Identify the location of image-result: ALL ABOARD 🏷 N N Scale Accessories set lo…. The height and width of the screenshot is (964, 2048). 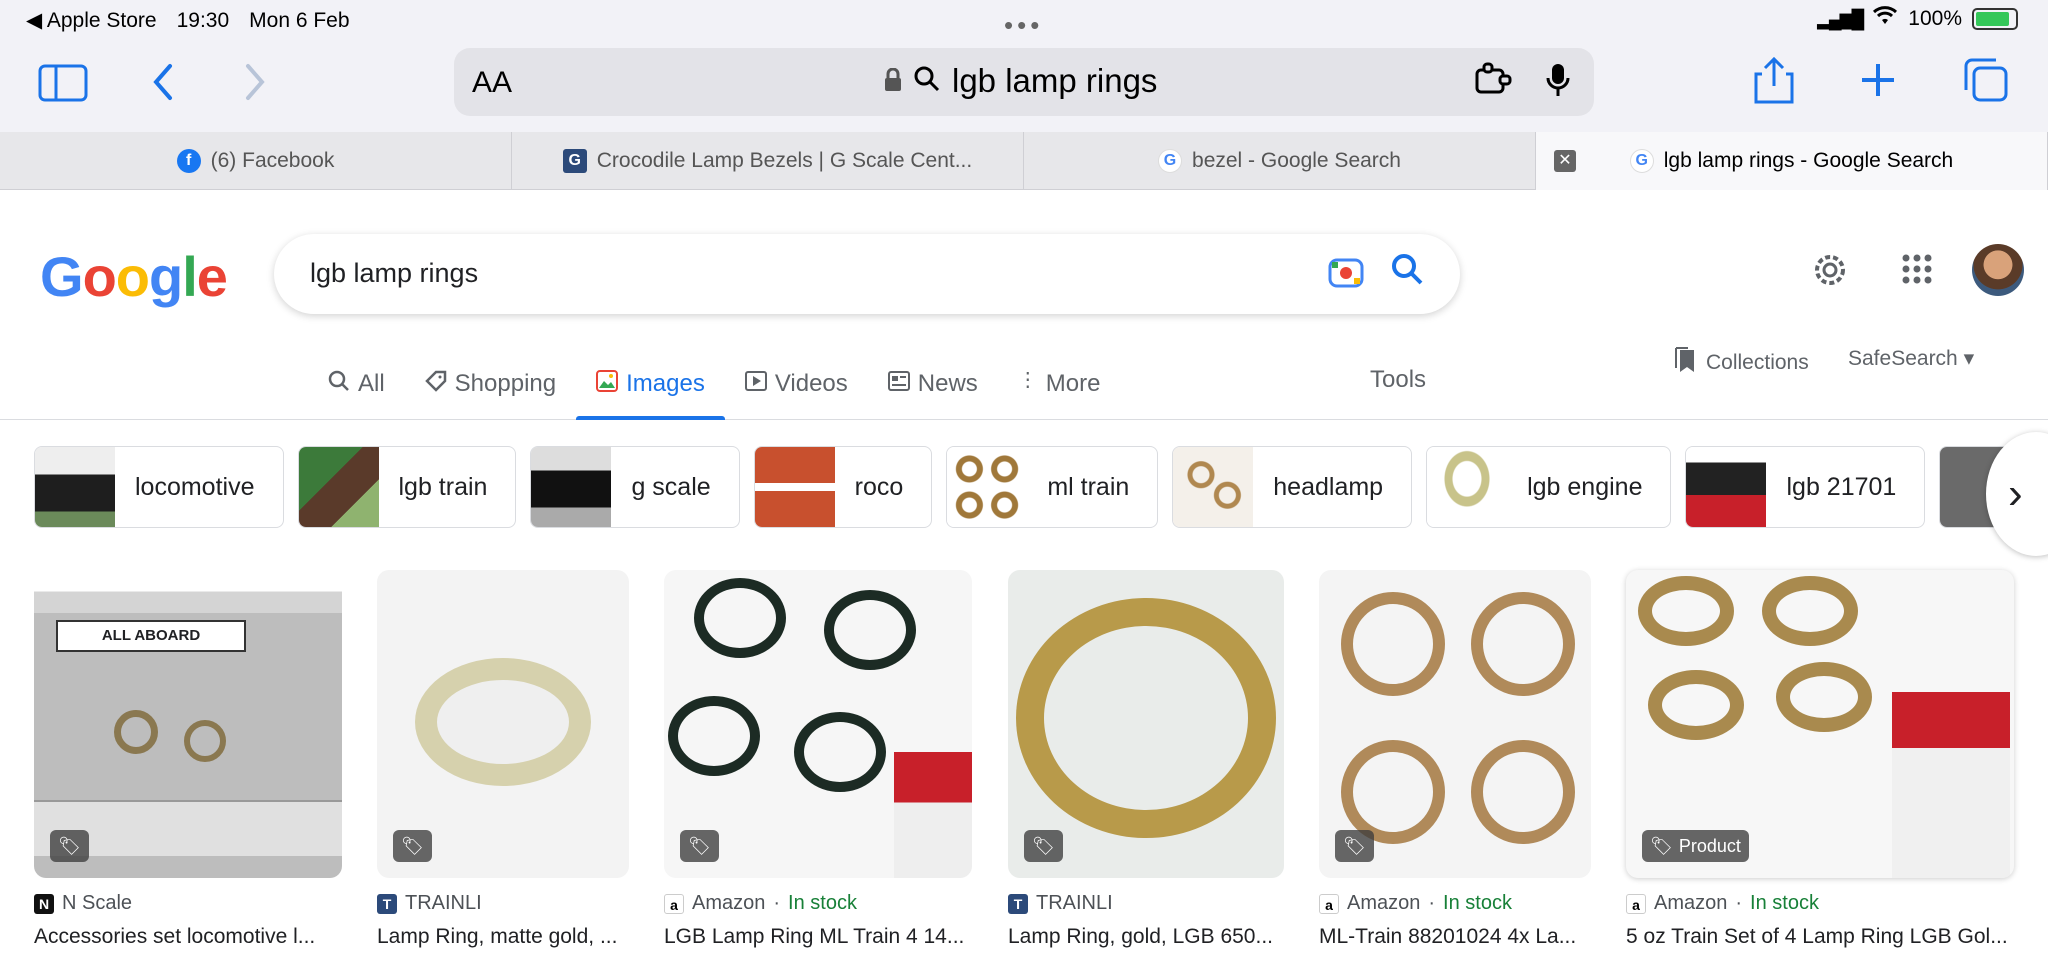
(188, 759).